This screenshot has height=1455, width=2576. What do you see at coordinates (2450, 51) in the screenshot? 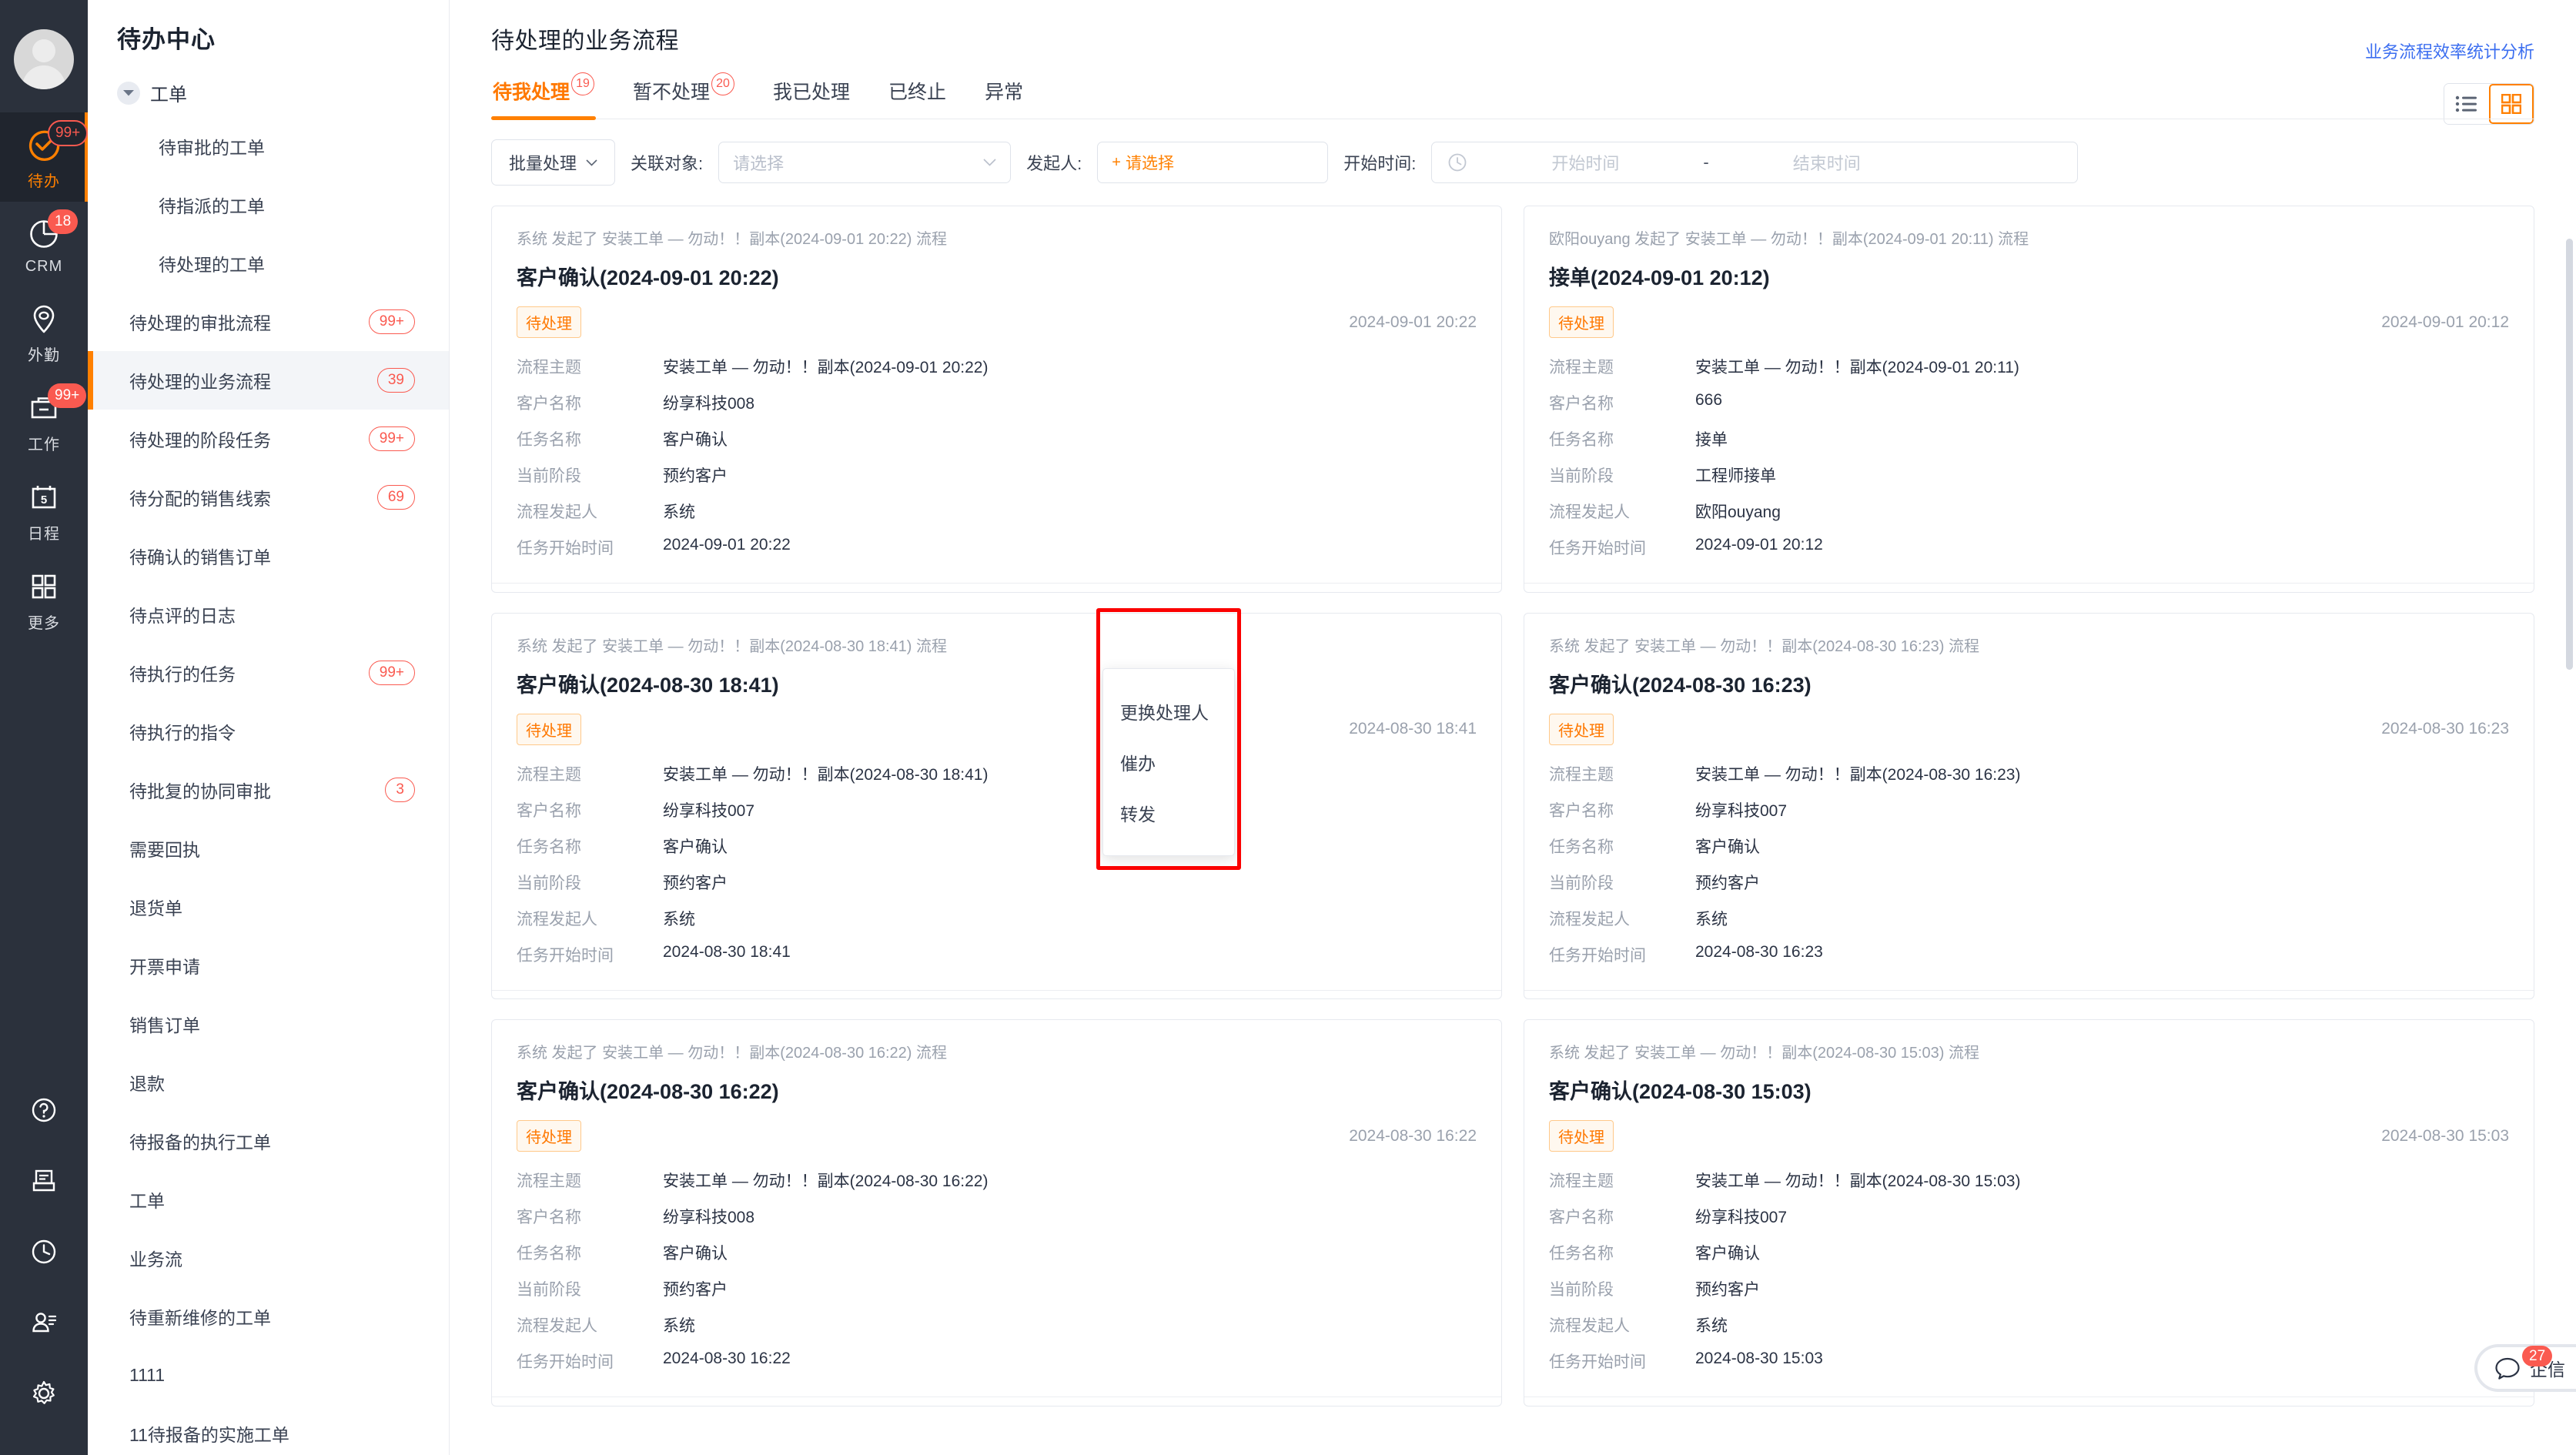
I see `analytics-link: 业务流程效率统计分析` at bounding box center [2450, 51].